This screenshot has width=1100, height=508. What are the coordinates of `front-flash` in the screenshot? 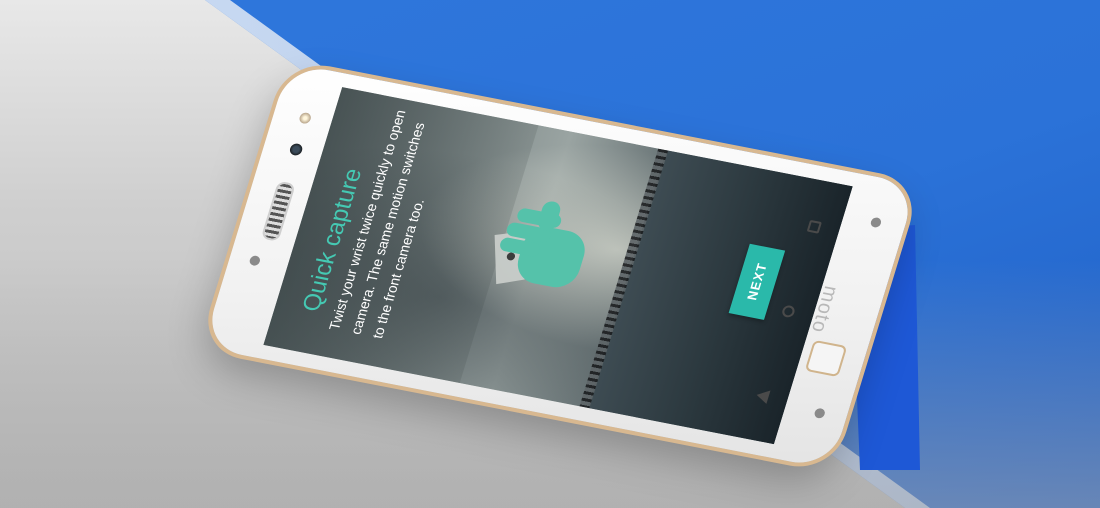 It's located at (305, 118).